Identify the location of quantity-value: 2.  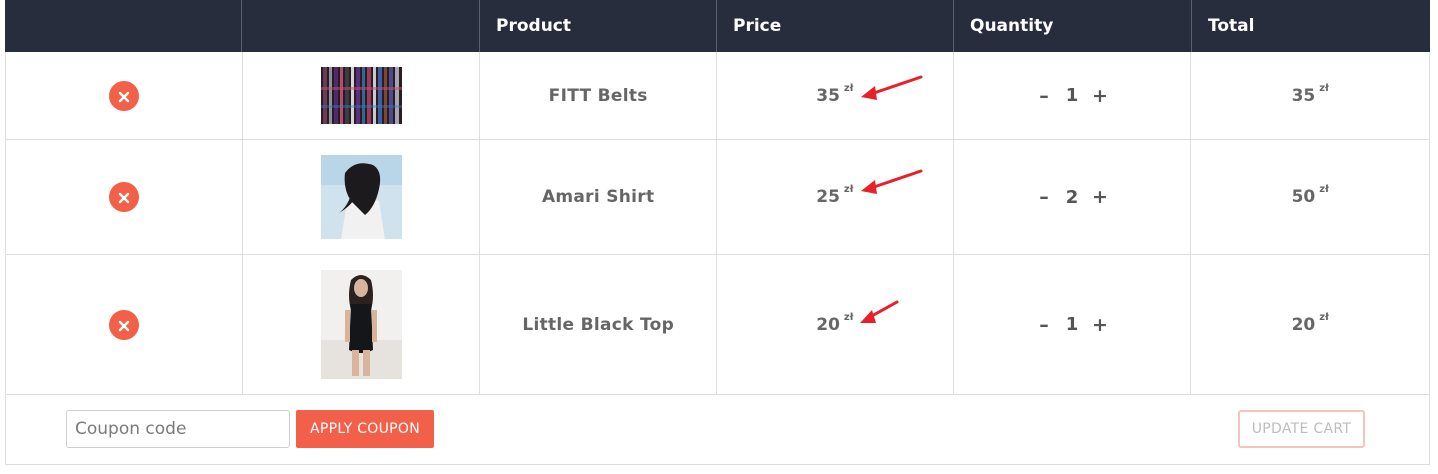
(1072, 197).